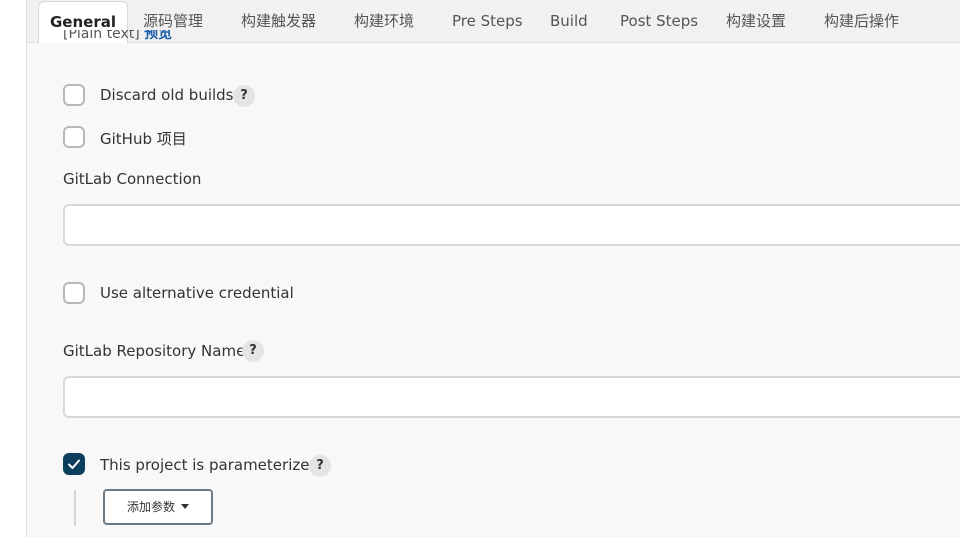  Describe the element at coordinates (756, 21) in the screenshot. I see `tab-build-settings: 构建设置` at that location.